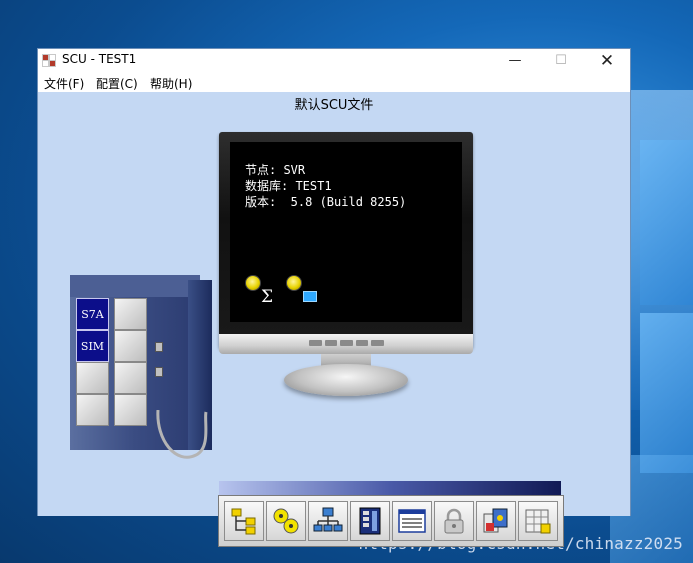 The height and width of the screenshot is (563, 693). Describe the element at coordinates (294, 283) in the screenshot. I see `alarm-network-icon` at that location.